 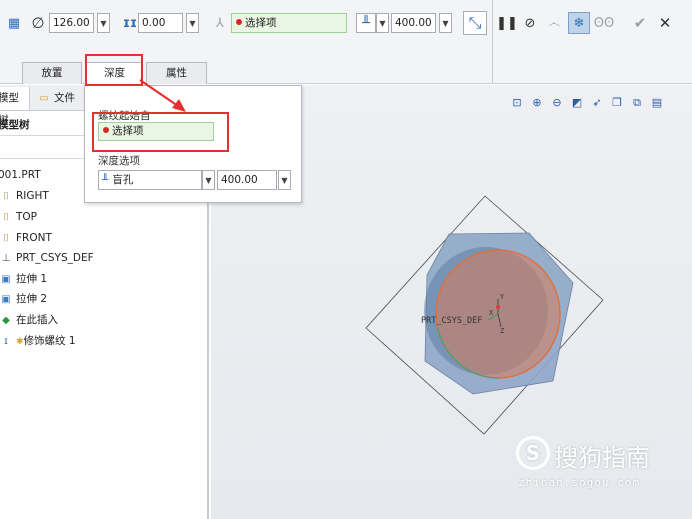 What do you see at coordinates (27, 217) in the screenshot?
I see `tree-item-label: TOP` at bounding box center [27, 217].